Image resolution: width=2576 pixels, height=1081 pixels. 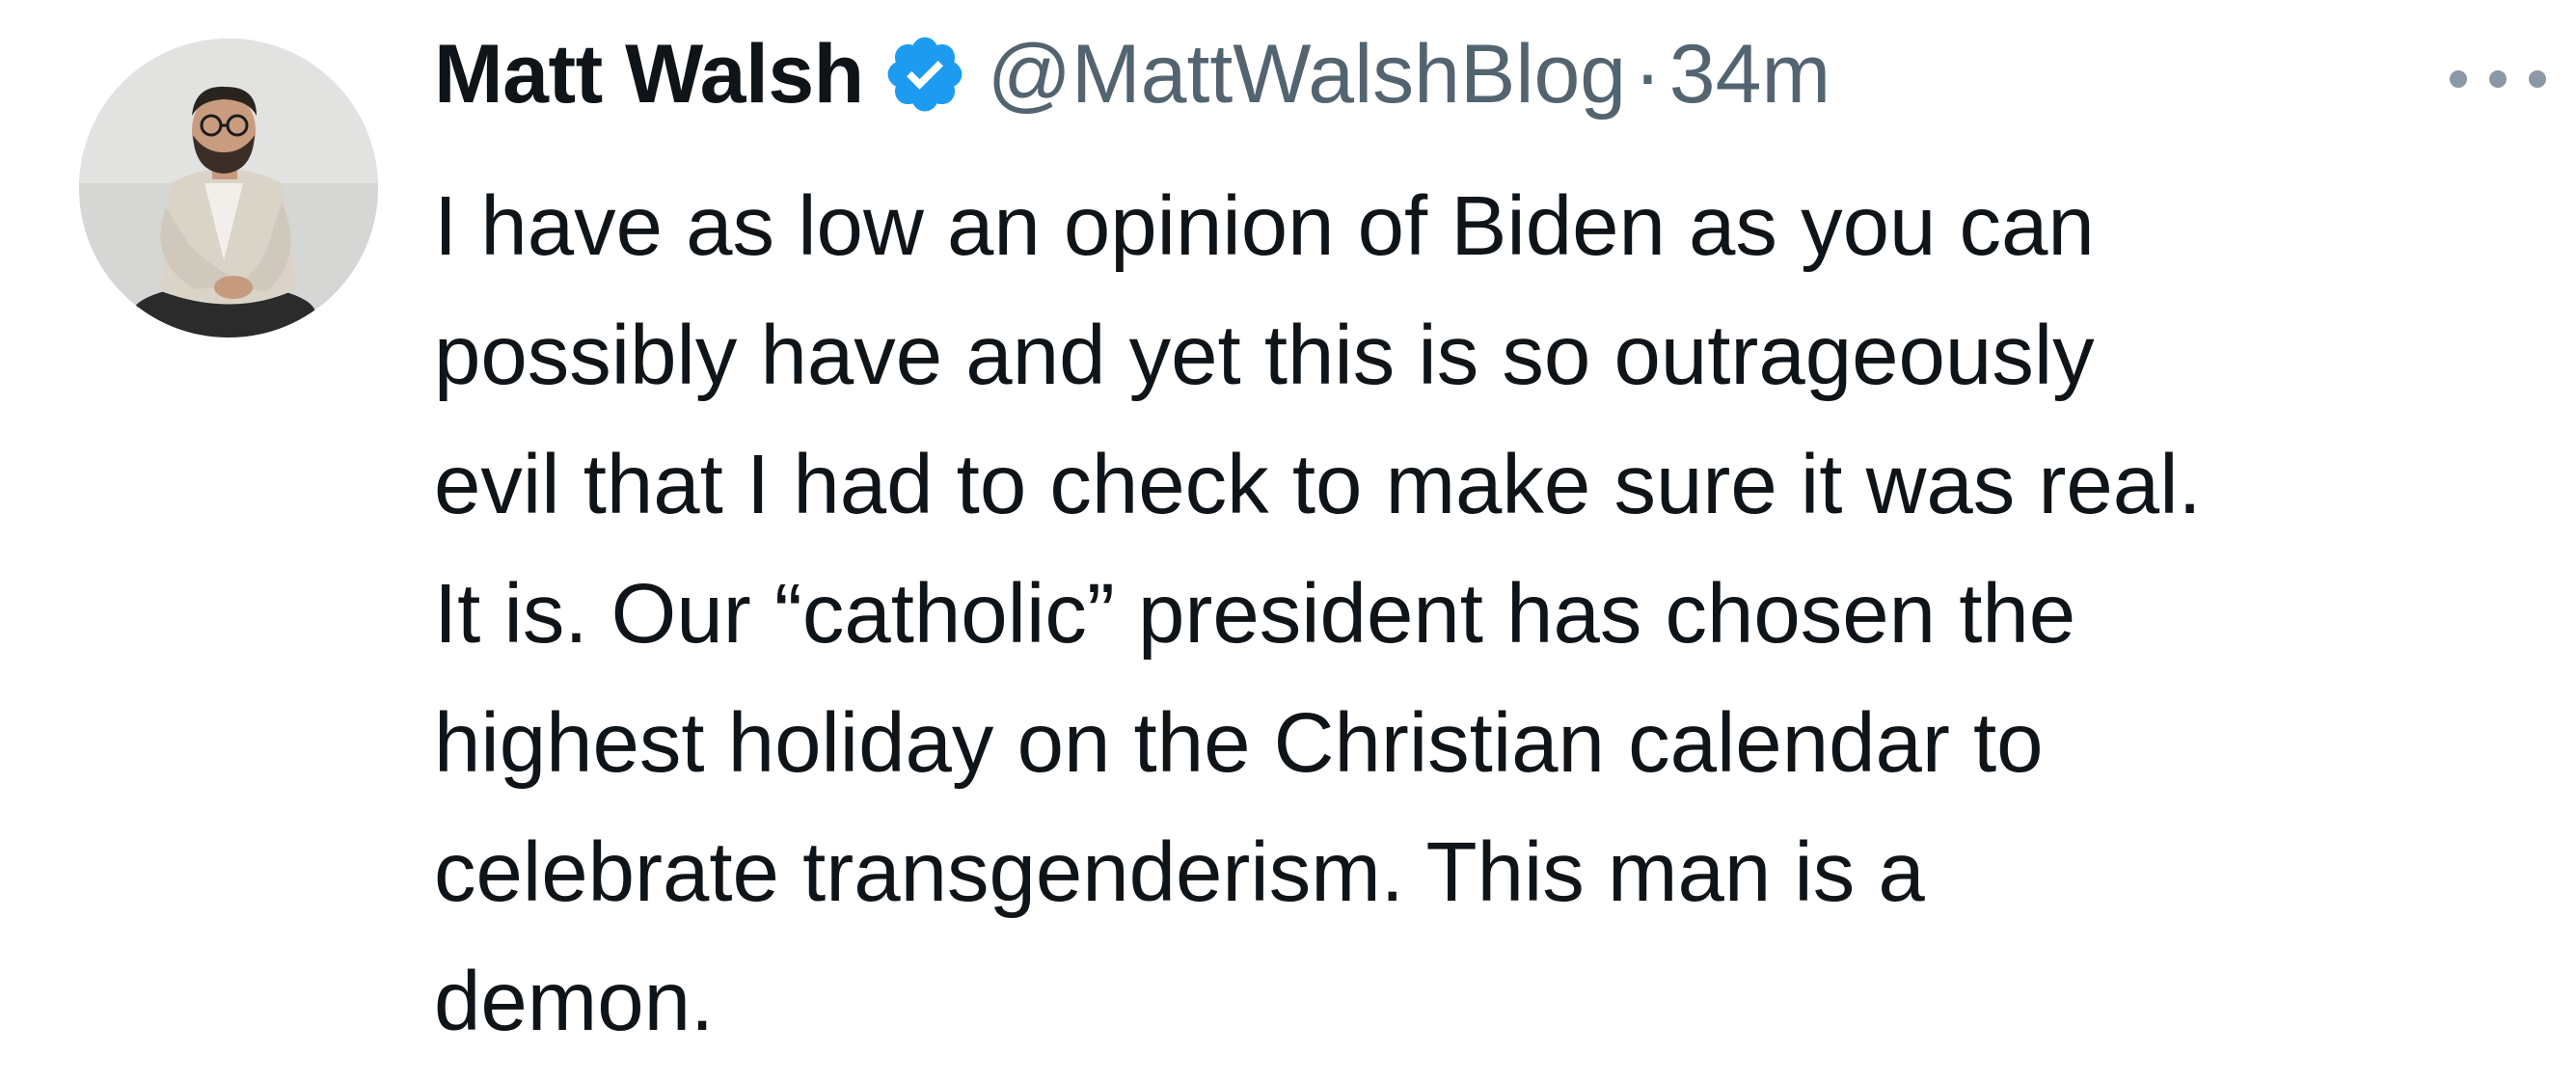 I want to click on verified-badge-icon, so click(x=924, y=74).